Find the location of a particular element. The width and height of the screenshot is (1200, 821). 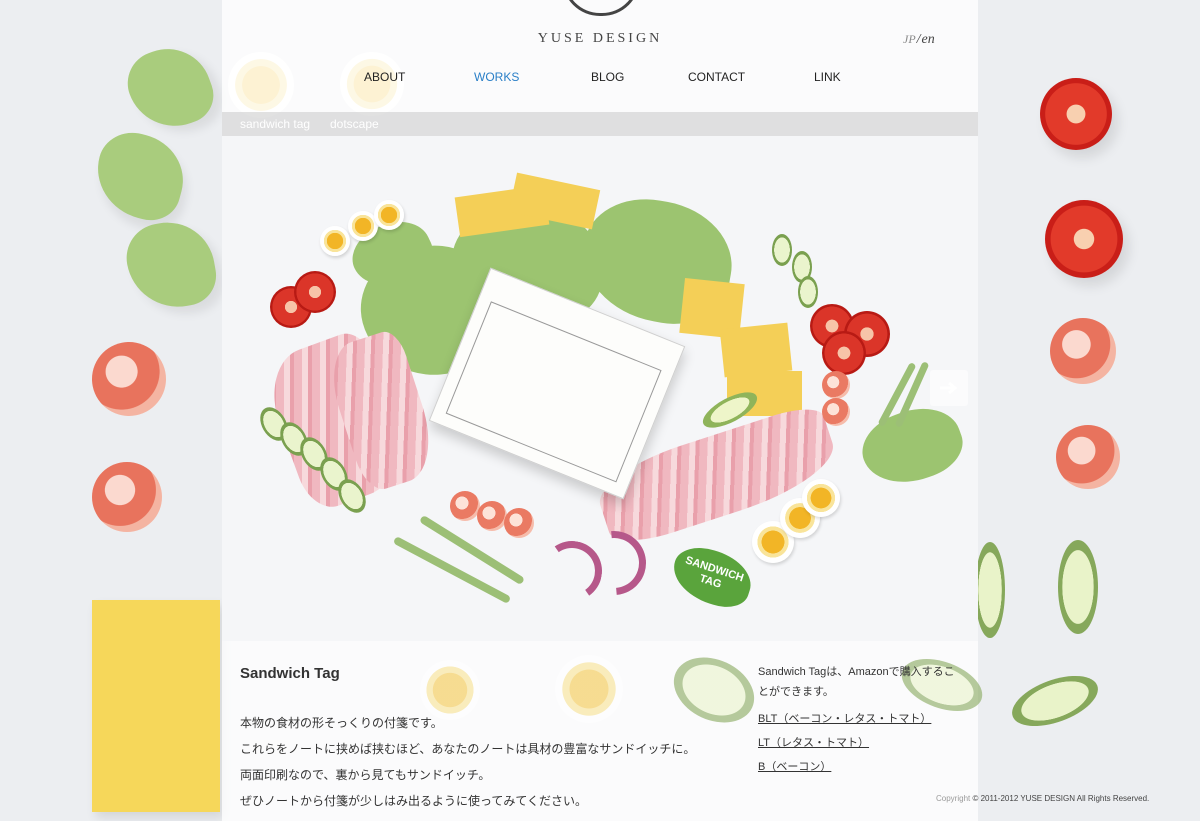

language-switch: JP/en is located at coordinates (919, 39).